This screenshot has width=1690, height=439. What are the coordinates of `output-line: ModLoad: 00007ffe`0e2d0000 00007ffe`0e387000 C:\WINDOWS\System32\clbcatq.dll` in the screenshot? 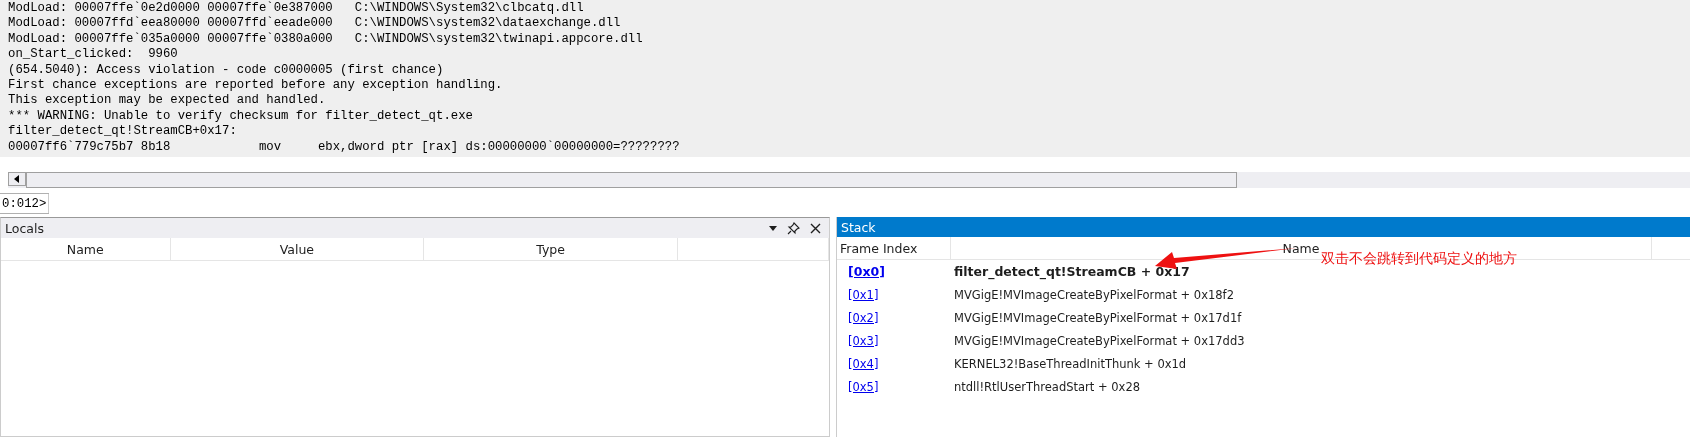 It's located at (296, 8).